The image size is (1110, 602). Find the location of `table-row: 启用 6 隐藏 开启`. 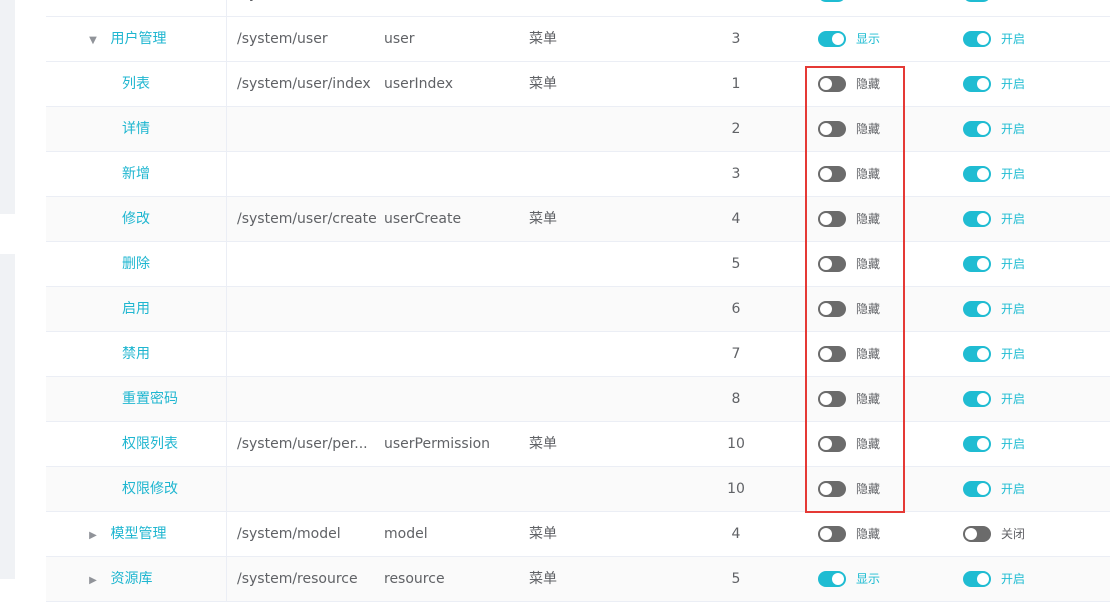

table-row: 启用 6 隐藏 开启 is located at coordinates (578, 309).